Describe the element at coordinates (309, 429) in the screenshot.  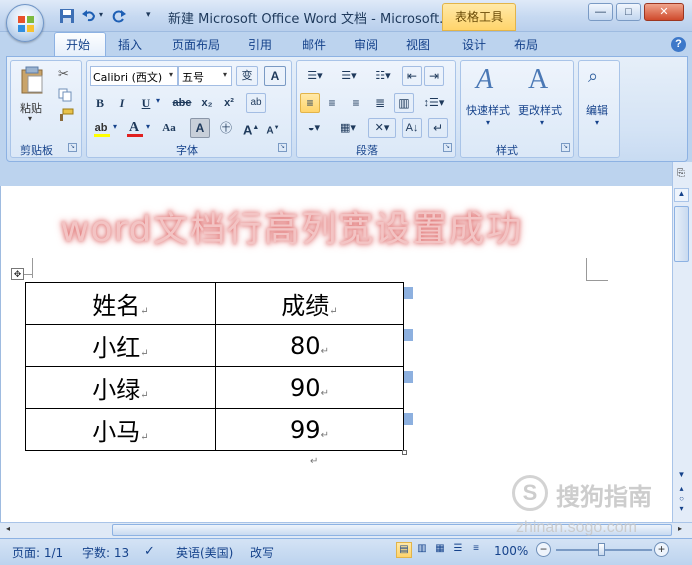
I see `table-cell: 99↵` at that location.